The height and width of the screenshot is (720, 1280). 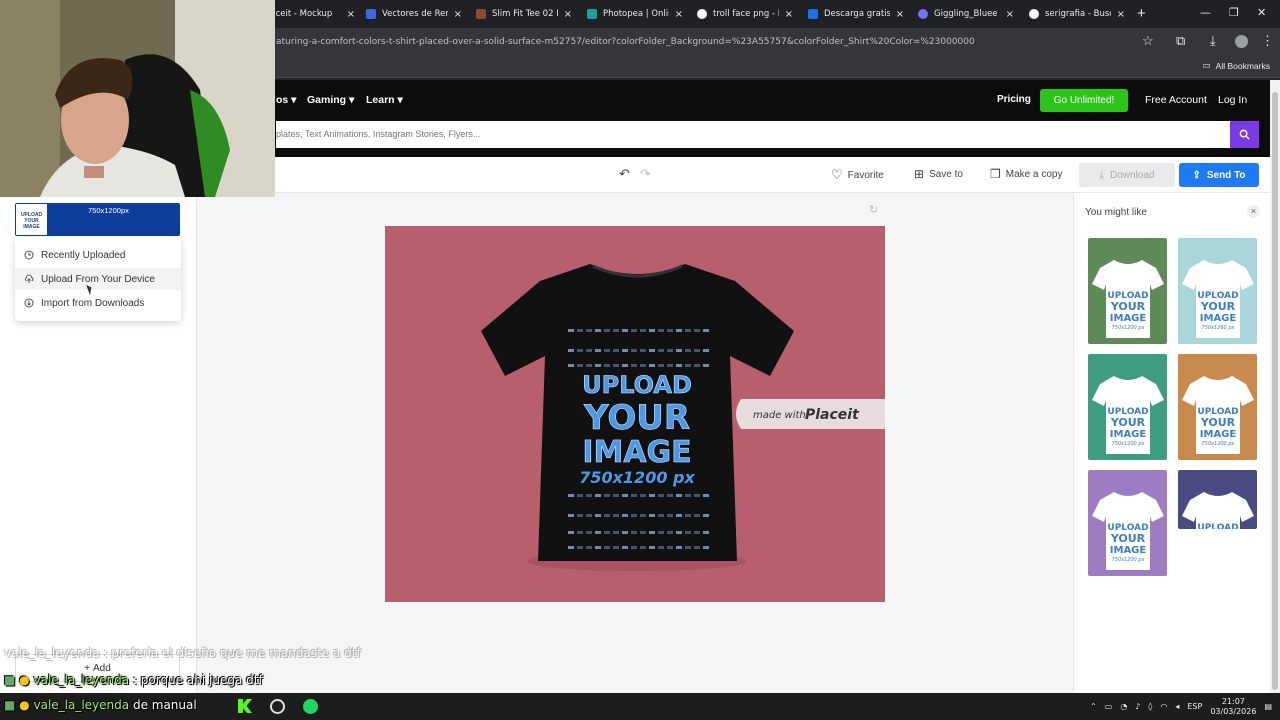 I want to click on browser-tab: troll face png - Bu ×, so click(x=745, y=14).